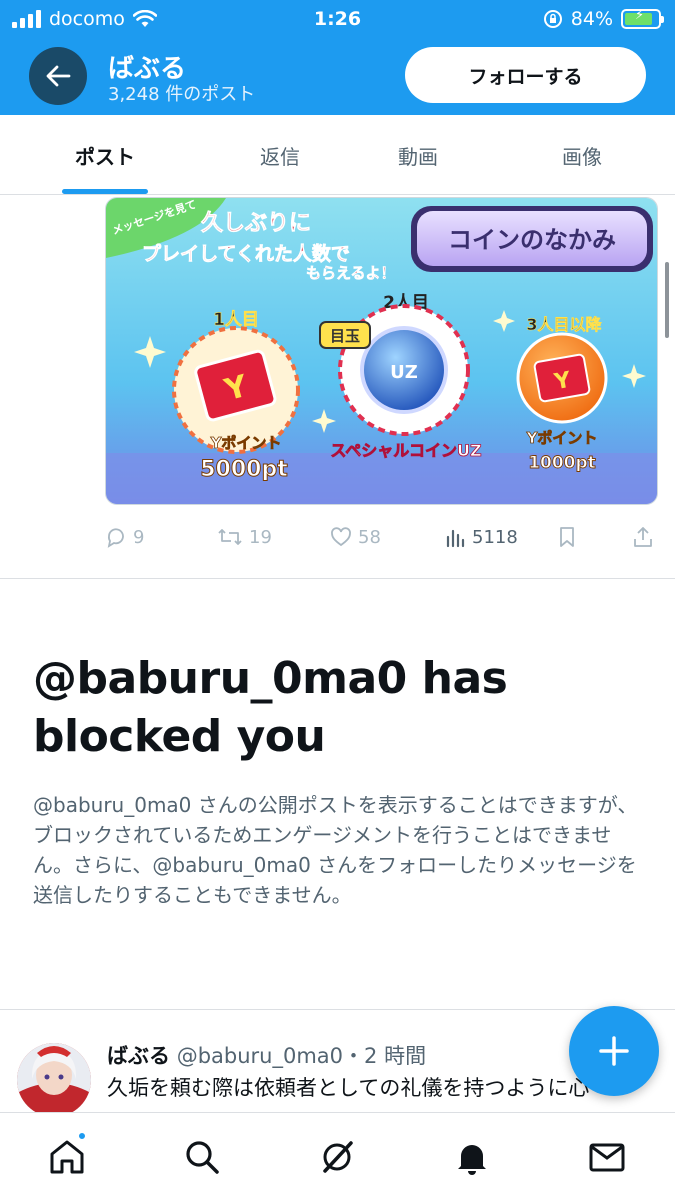  I want to click on views-button: 5118, so click(481, 537).